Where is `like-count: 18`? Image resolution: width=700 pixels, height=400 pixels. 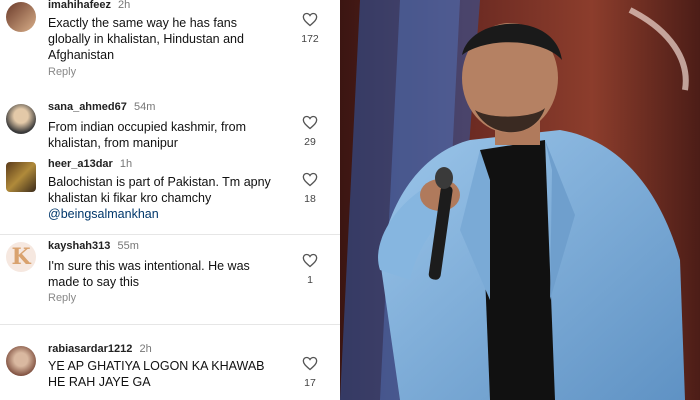
like-count: 18 is located at coordinates (310, 199).